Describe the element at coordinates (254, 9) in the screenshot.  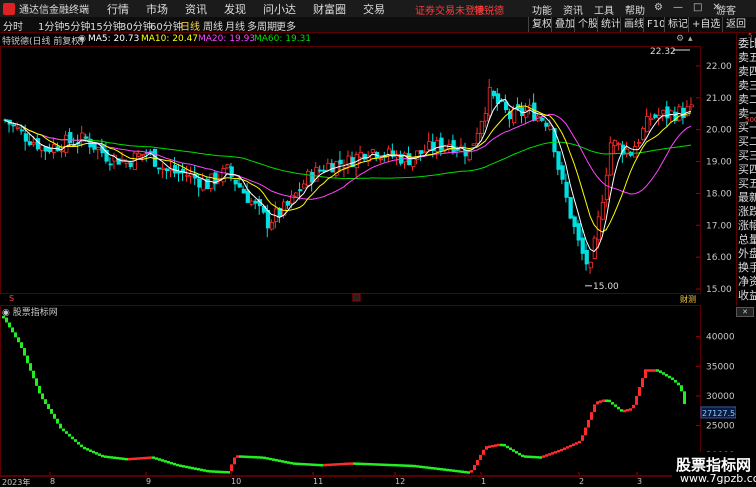
I see `top-menu: 行情 市场 资讯 发现 问小达 财富圈 交易` at that location.